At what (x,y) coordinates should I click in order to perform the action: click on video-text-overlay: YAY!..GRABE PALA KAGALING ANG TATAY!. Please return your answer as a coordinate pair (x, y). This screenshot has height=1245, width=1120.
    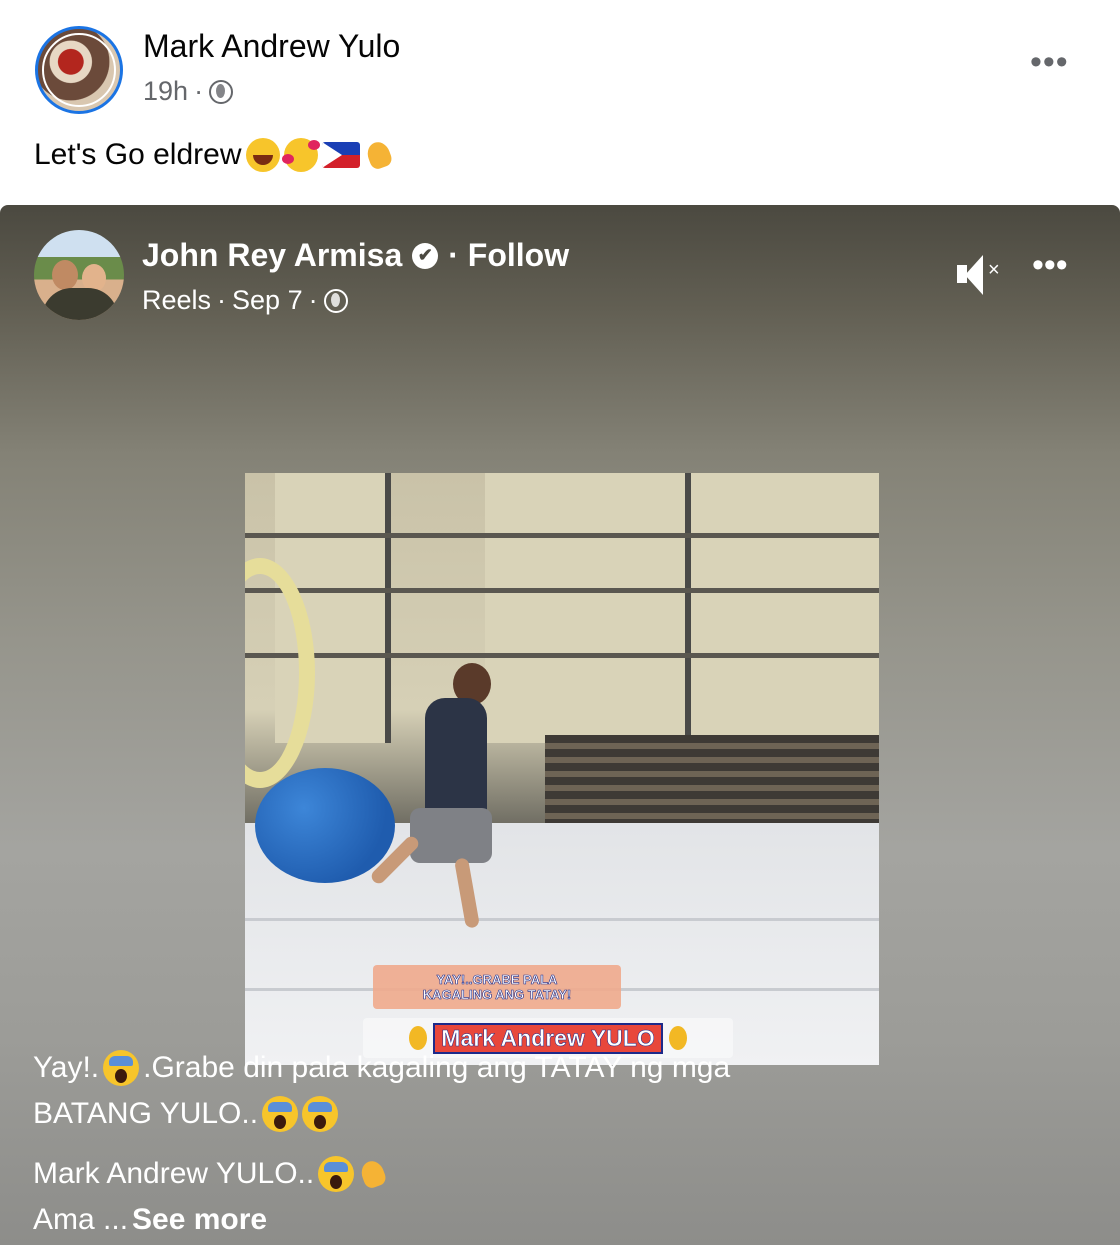
    Looking at the image, I should click on (497, 987).